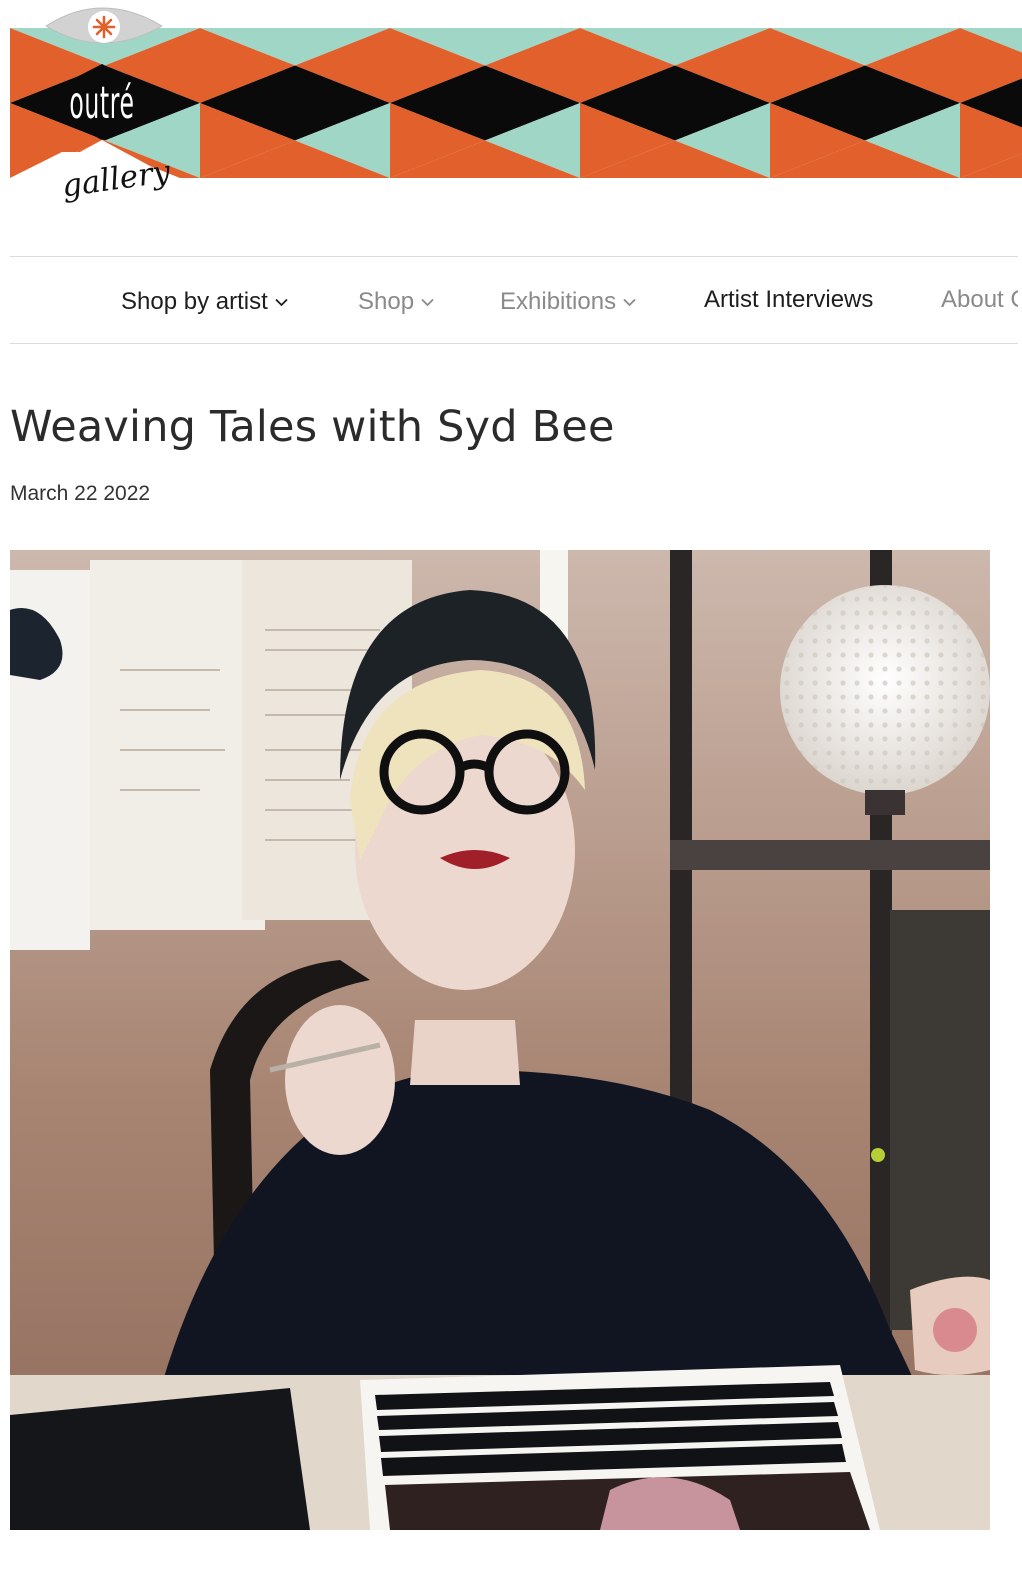 The width and height of the screenshot is (1022, 1572). What do you see at coordinates (312, 427) in the screenshot?
I see `article-title: Weaving Tales with Syd Bee` at bounding box center [312, 427].